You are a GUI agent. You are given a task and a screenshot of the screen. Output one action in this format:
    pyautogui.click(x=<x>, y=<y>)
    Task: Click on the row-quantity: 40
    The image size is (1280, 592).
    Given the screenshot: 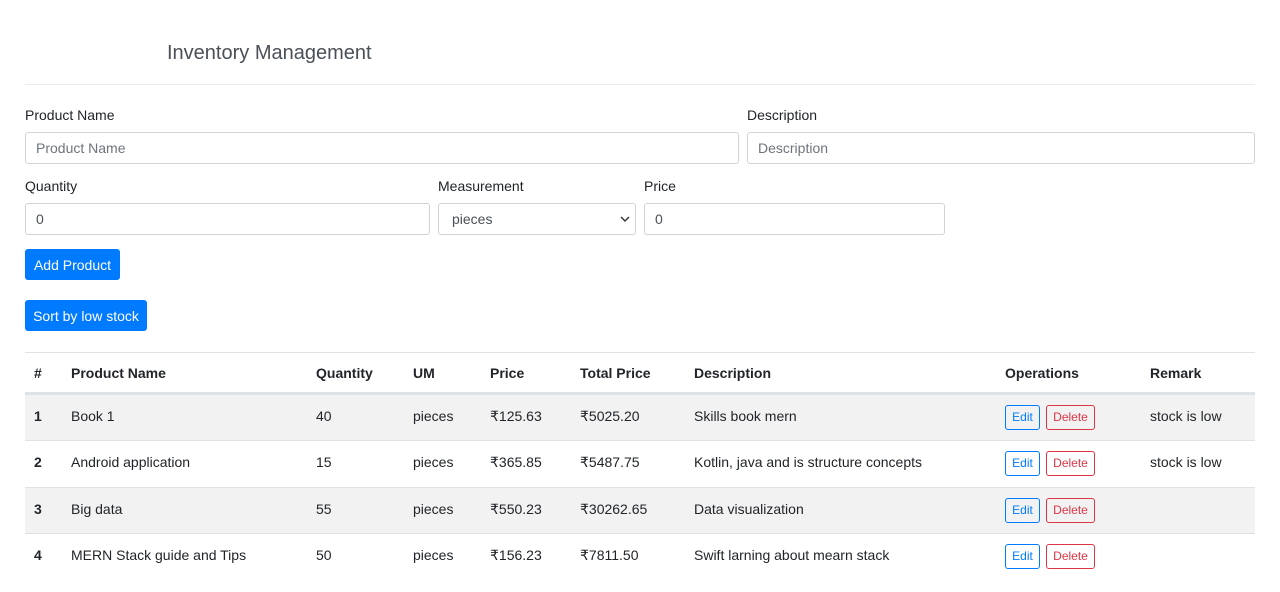 What is the action you would take?
    pyautogui.click(x=324, y=416)
    